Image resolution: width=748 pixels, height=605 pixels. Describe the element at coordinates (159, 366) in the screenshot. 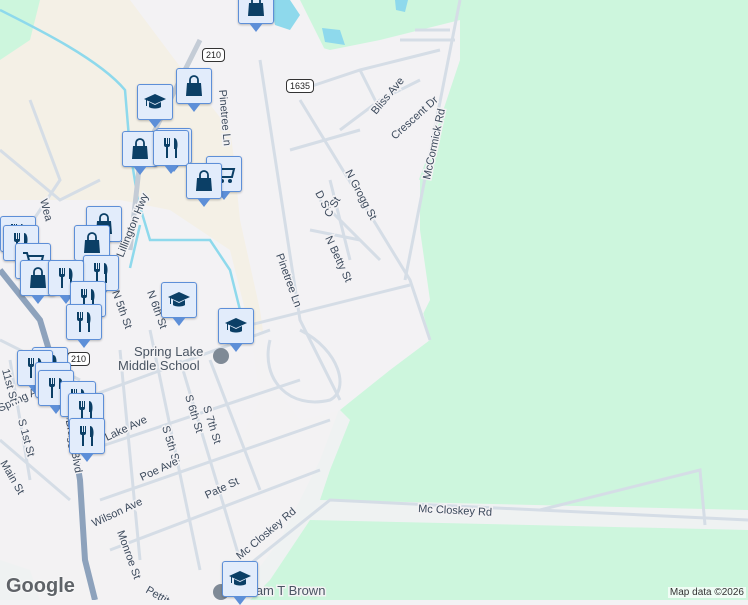

I see `place-label: Middle School` at that location.